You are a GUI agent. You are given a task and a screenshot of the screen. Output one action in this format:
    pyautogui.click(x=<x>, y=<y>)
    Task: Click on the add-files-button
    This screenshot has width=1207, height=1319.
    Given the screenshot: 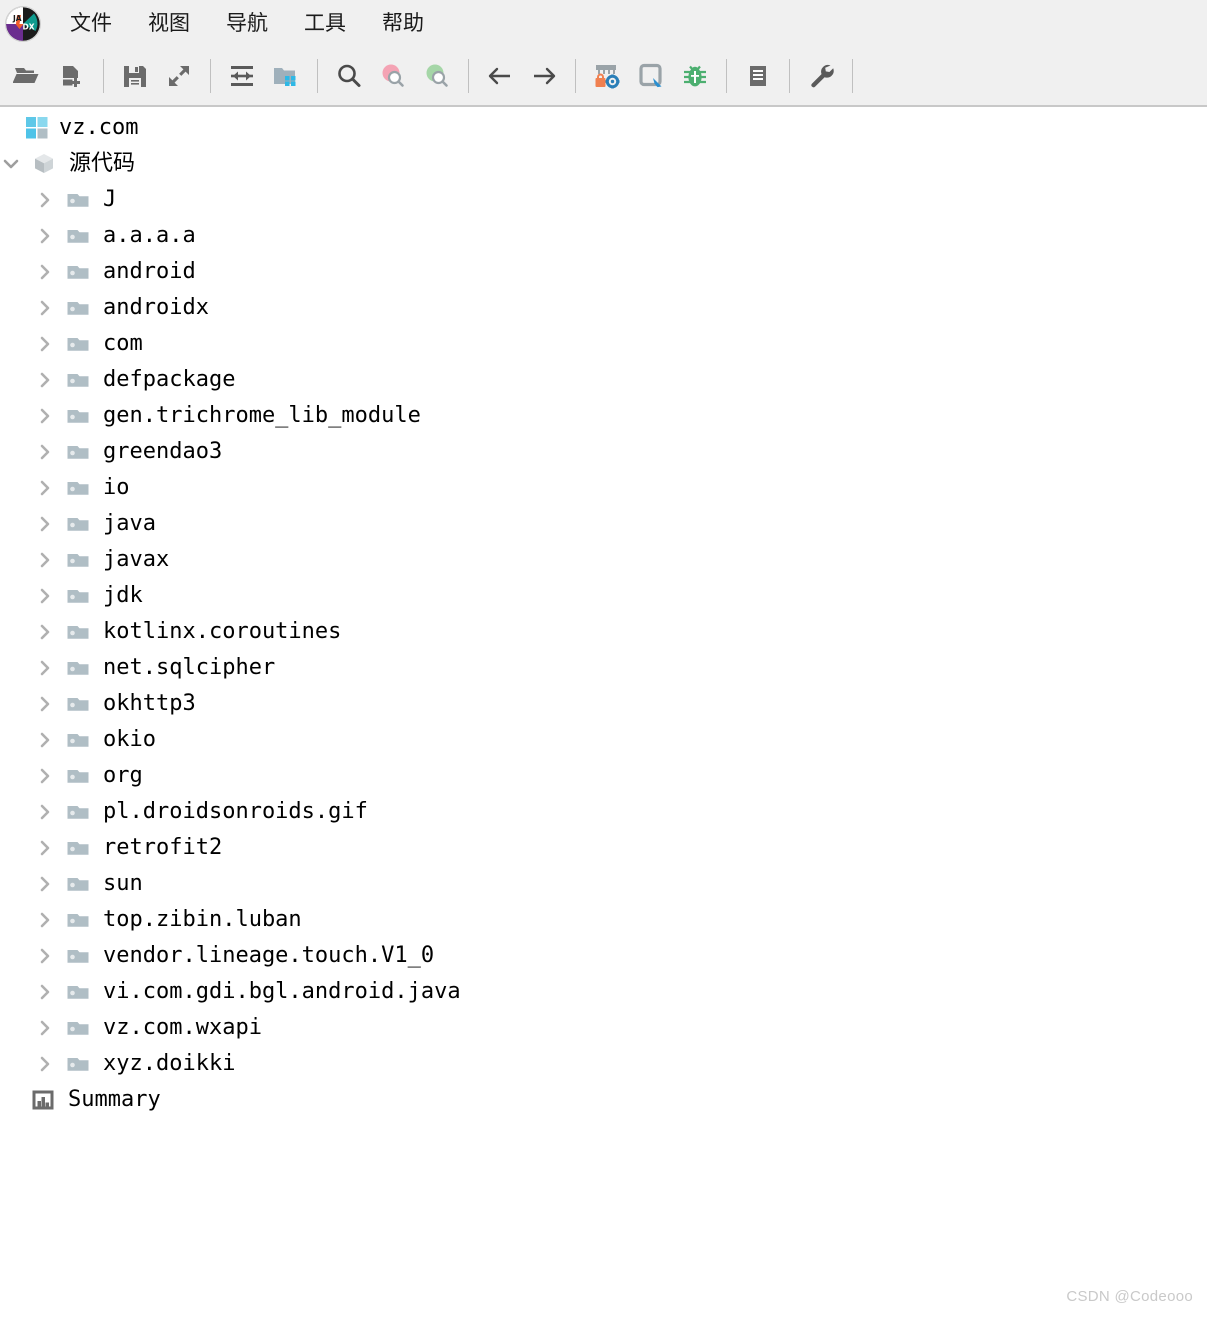 What is the action you would take?
    pyautogui.click(x=72, y=76)
    